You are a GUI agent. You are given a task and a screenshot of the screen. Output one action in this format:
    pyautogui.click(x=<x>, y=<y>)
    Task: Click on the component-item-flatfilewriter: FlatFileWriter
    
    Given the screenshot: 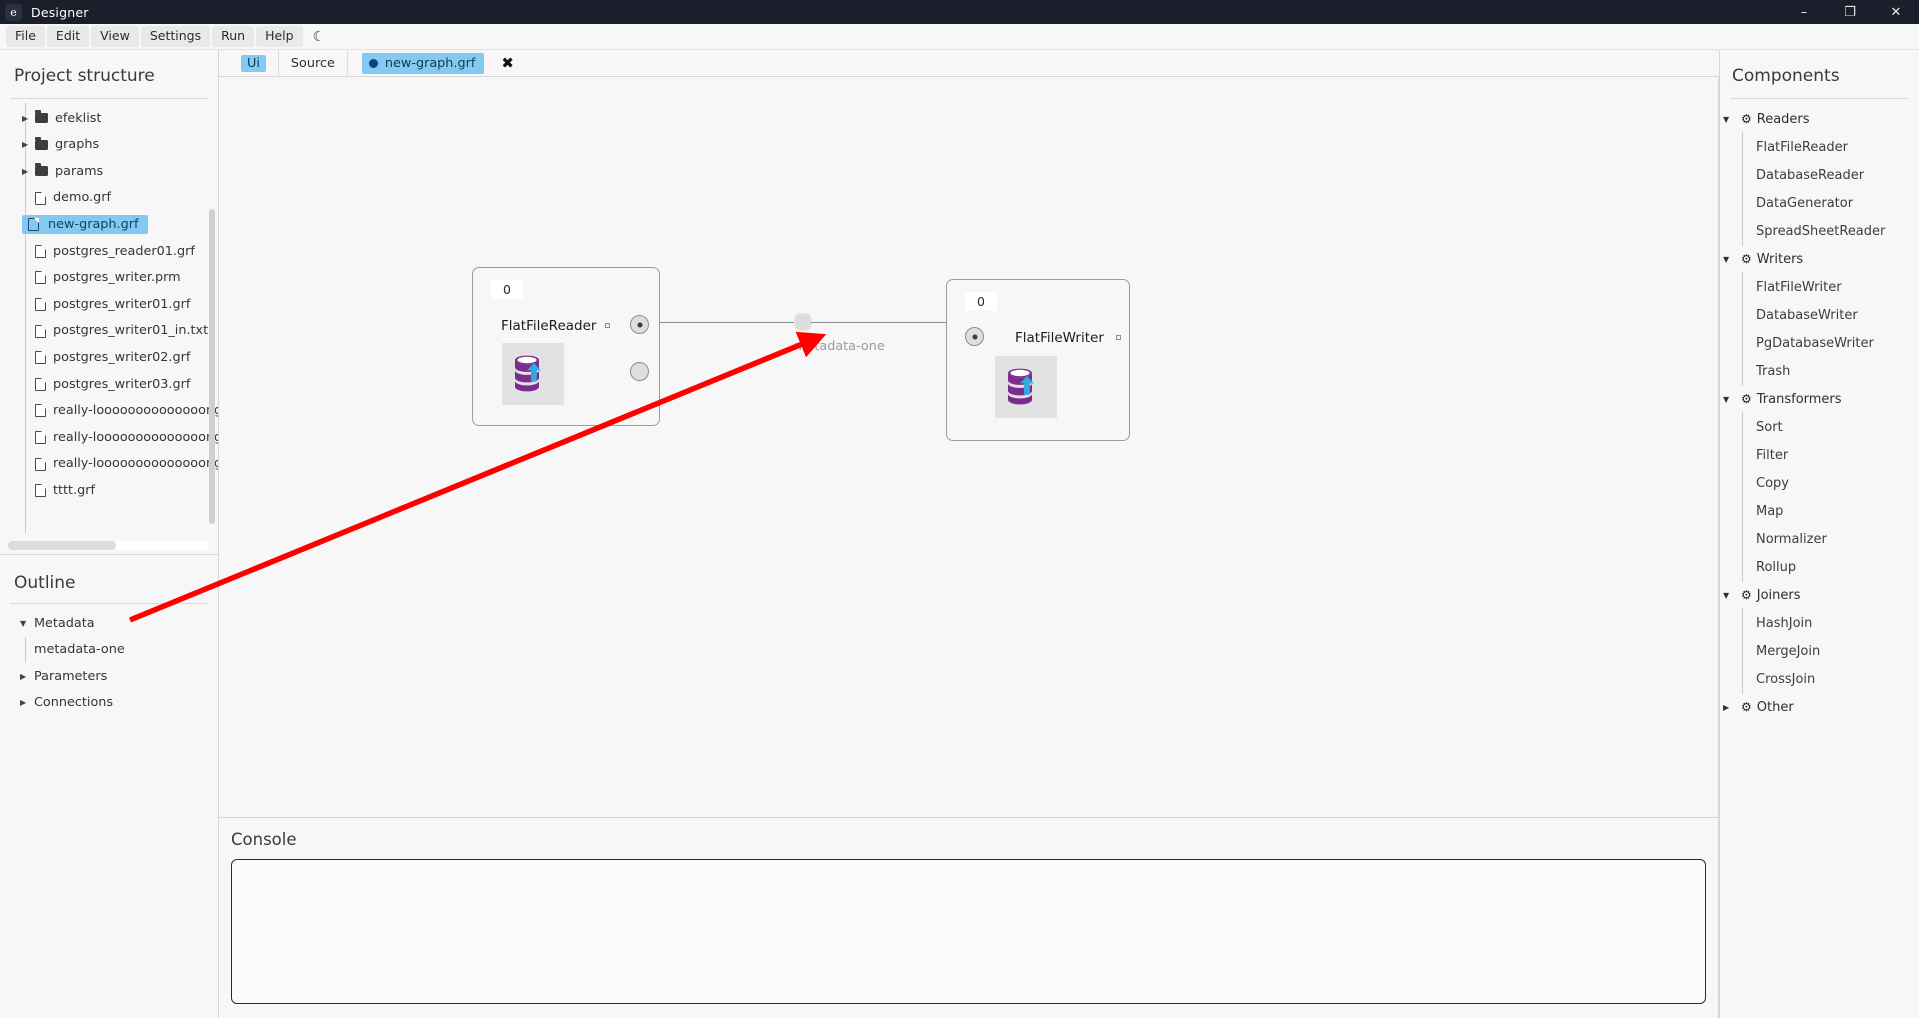 What is the action you would take?
    pyautogui.click(x=1819, y=287)
    